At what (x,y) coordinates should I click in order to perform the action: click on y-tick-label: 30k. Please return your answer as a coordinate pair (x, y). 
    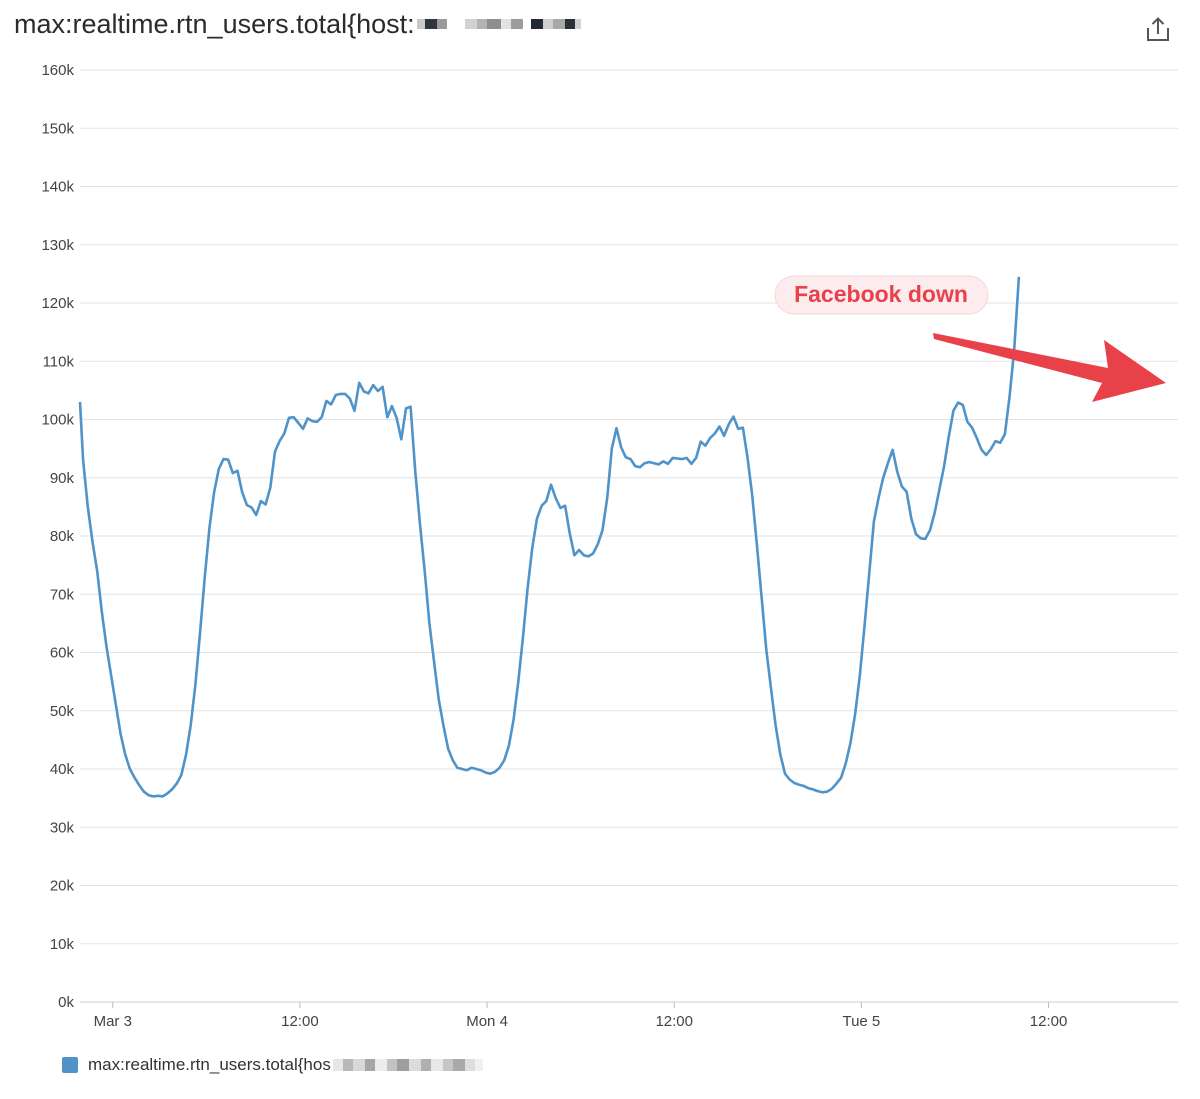
    Looking at the image, I should click on (62, 827).